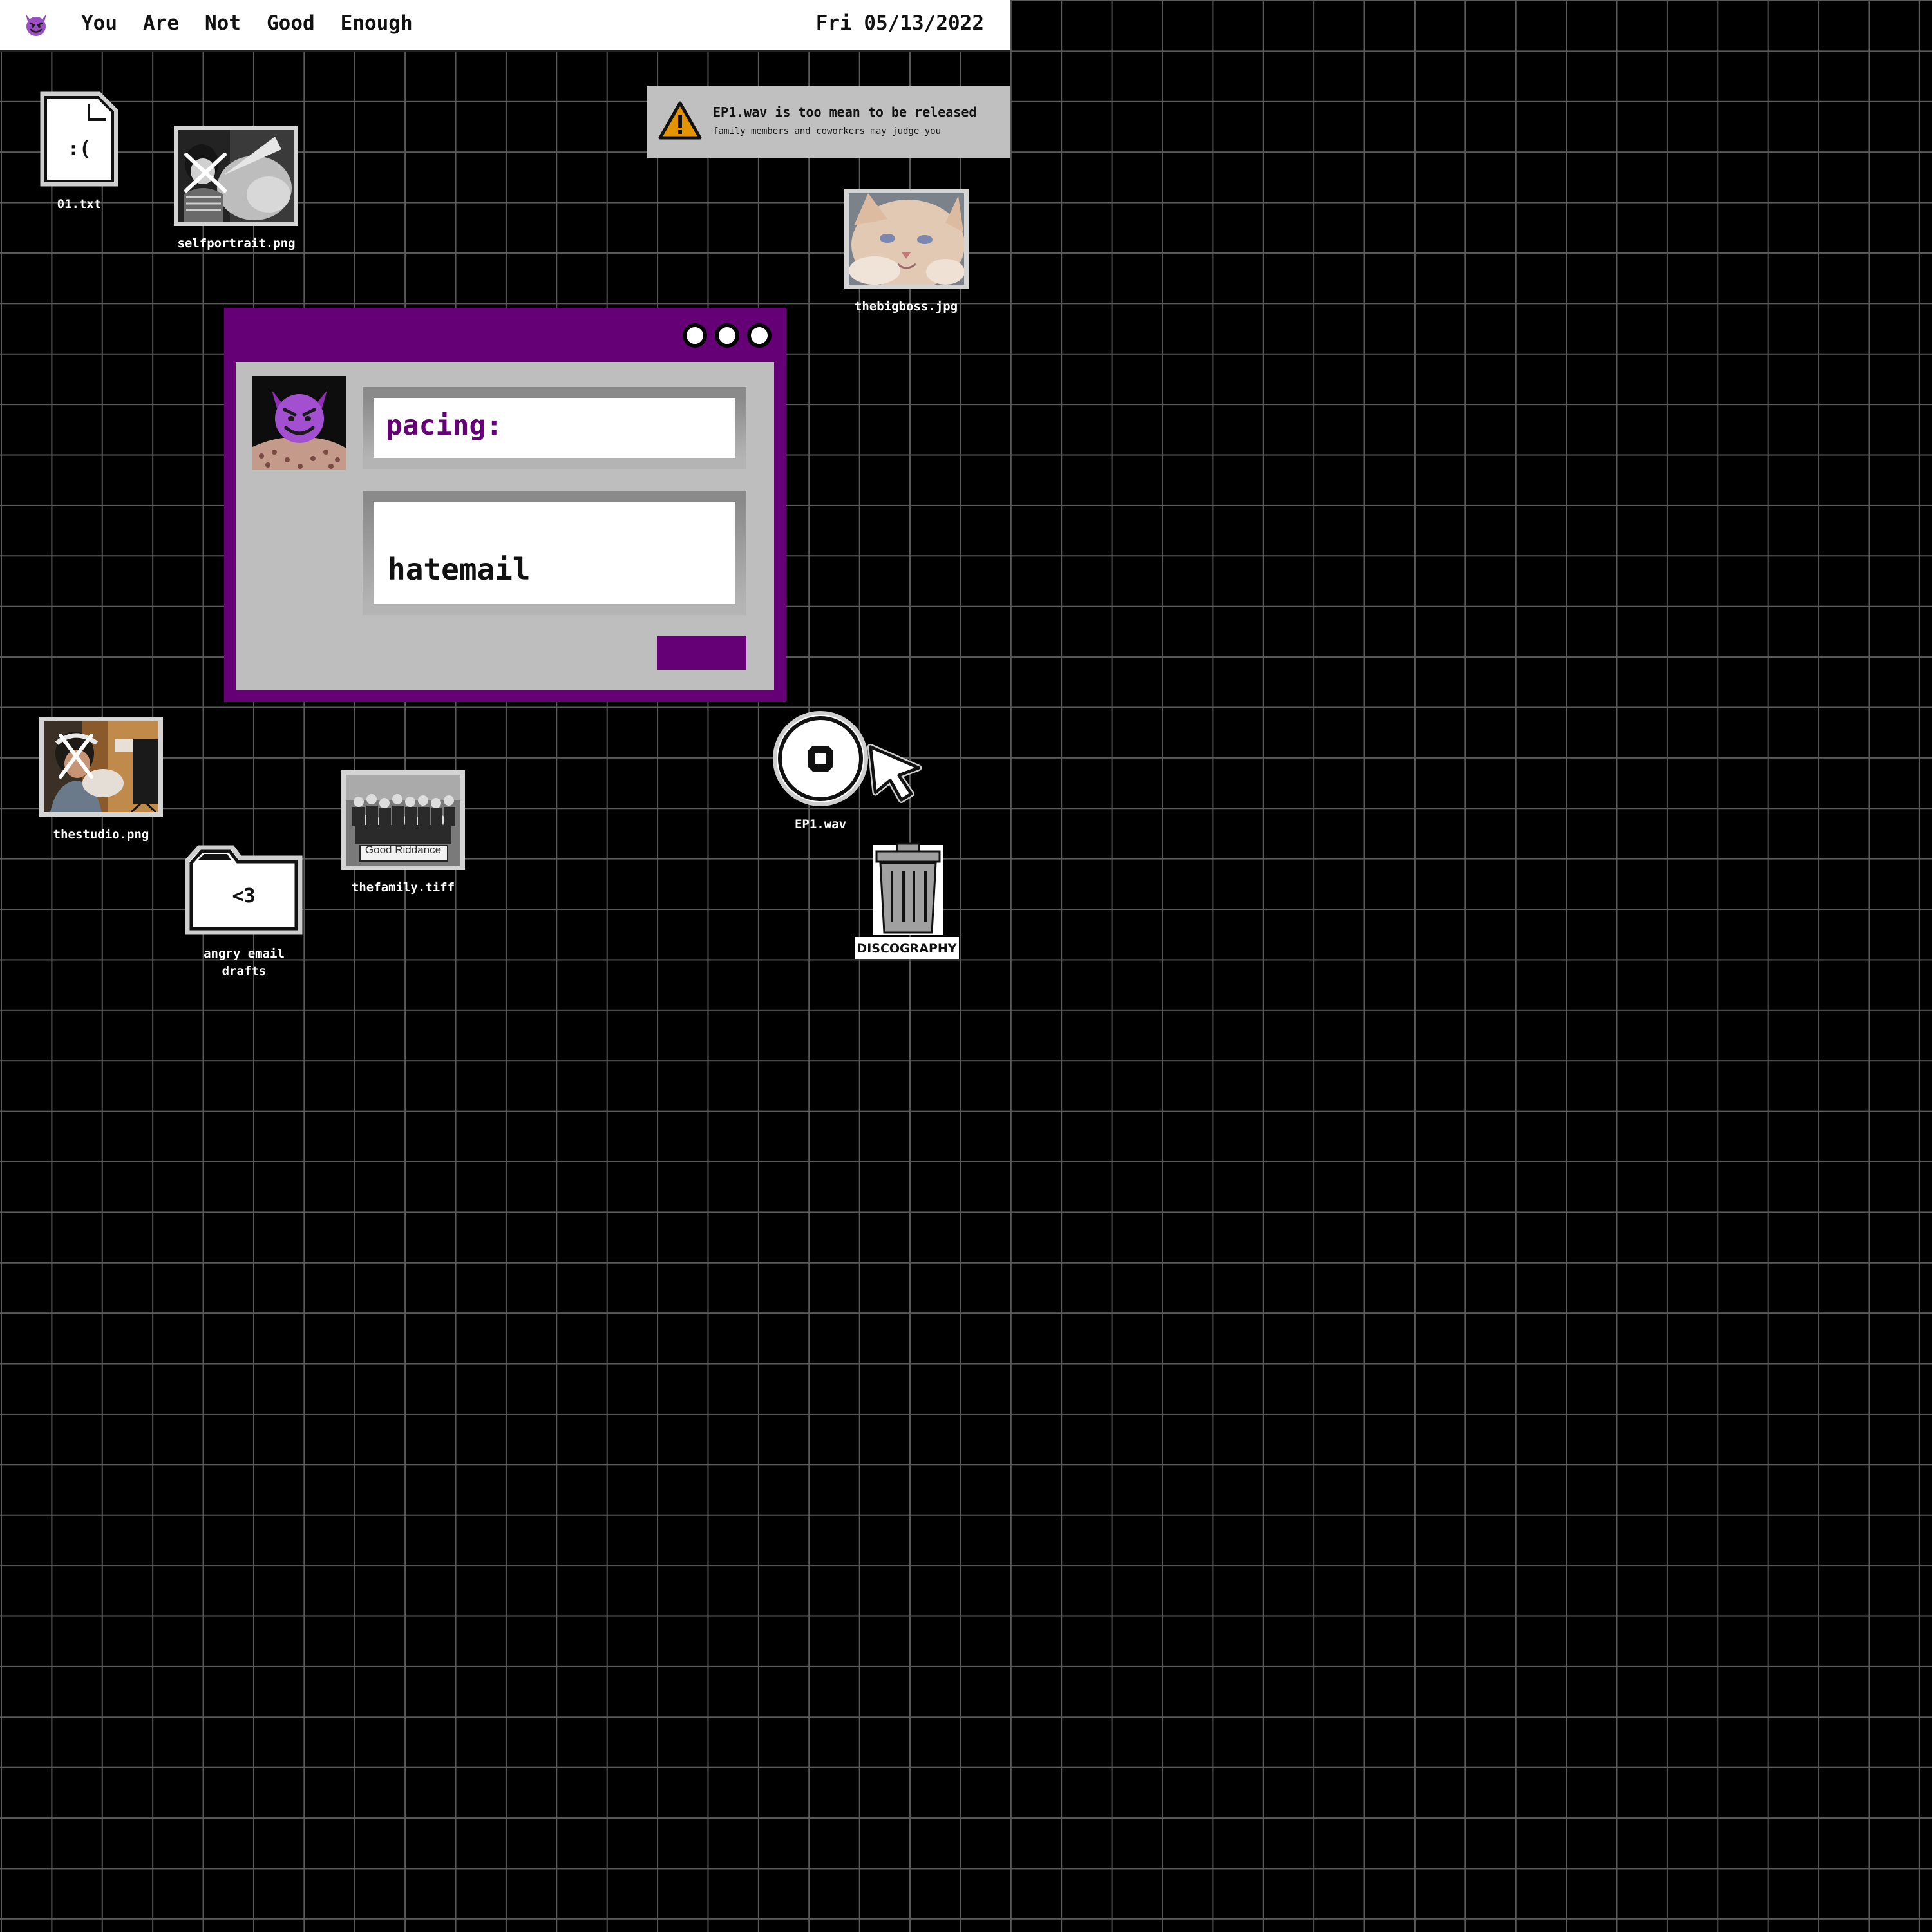  I want to click on file-label-thebigboss: thebigboss.jpg, so click(906, 306).